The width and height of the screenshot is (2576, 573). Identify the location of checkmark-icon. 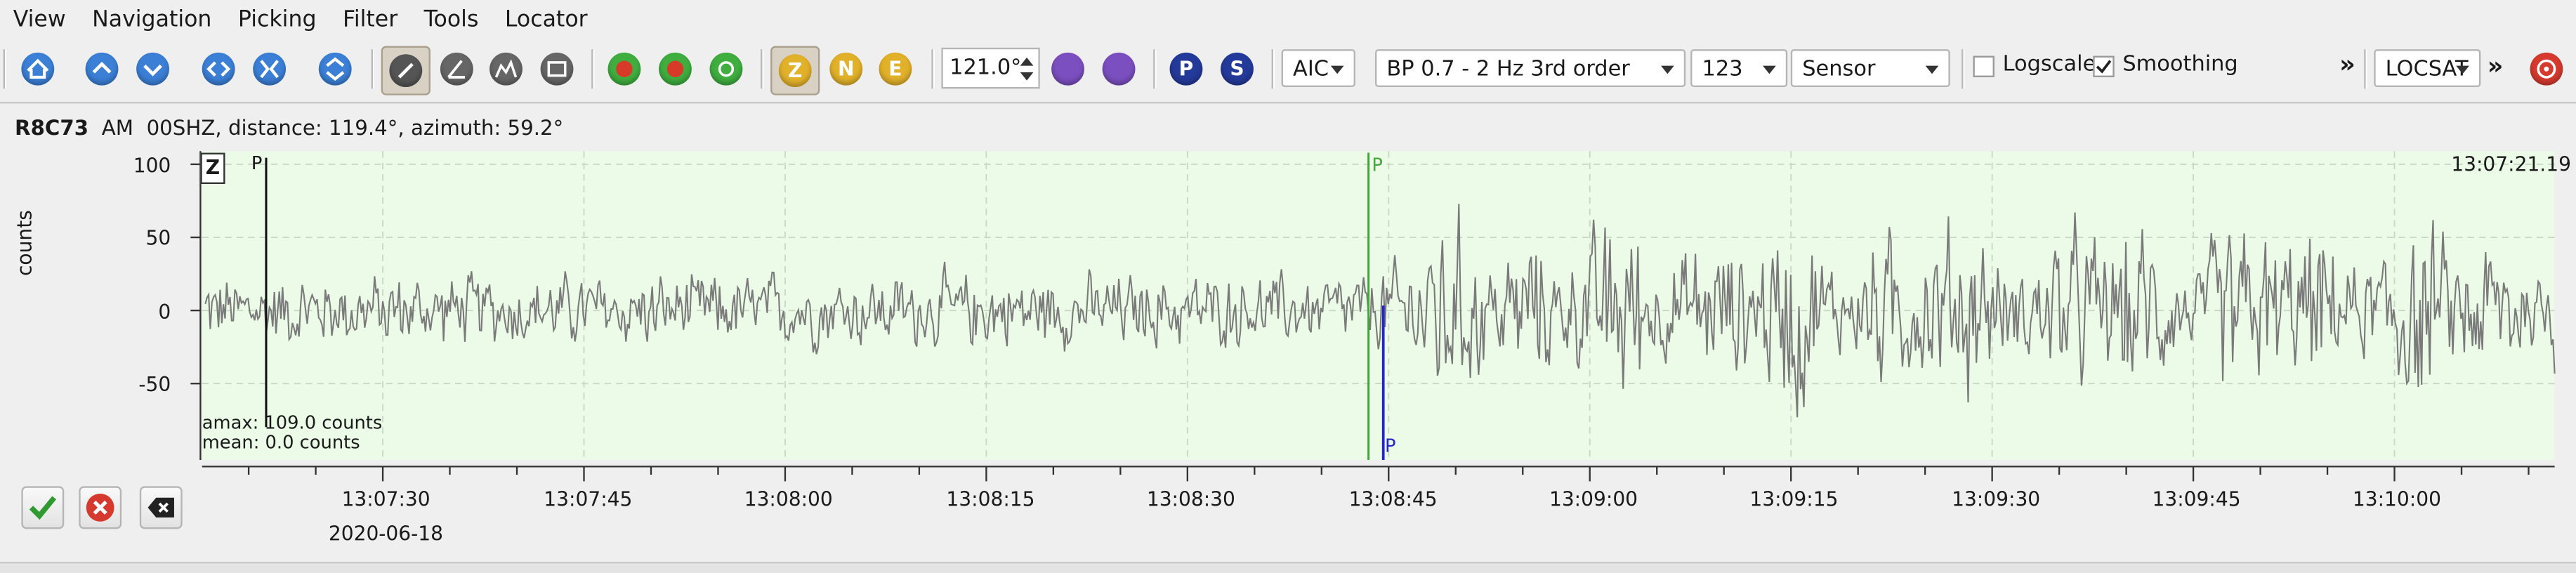
(43, 508).